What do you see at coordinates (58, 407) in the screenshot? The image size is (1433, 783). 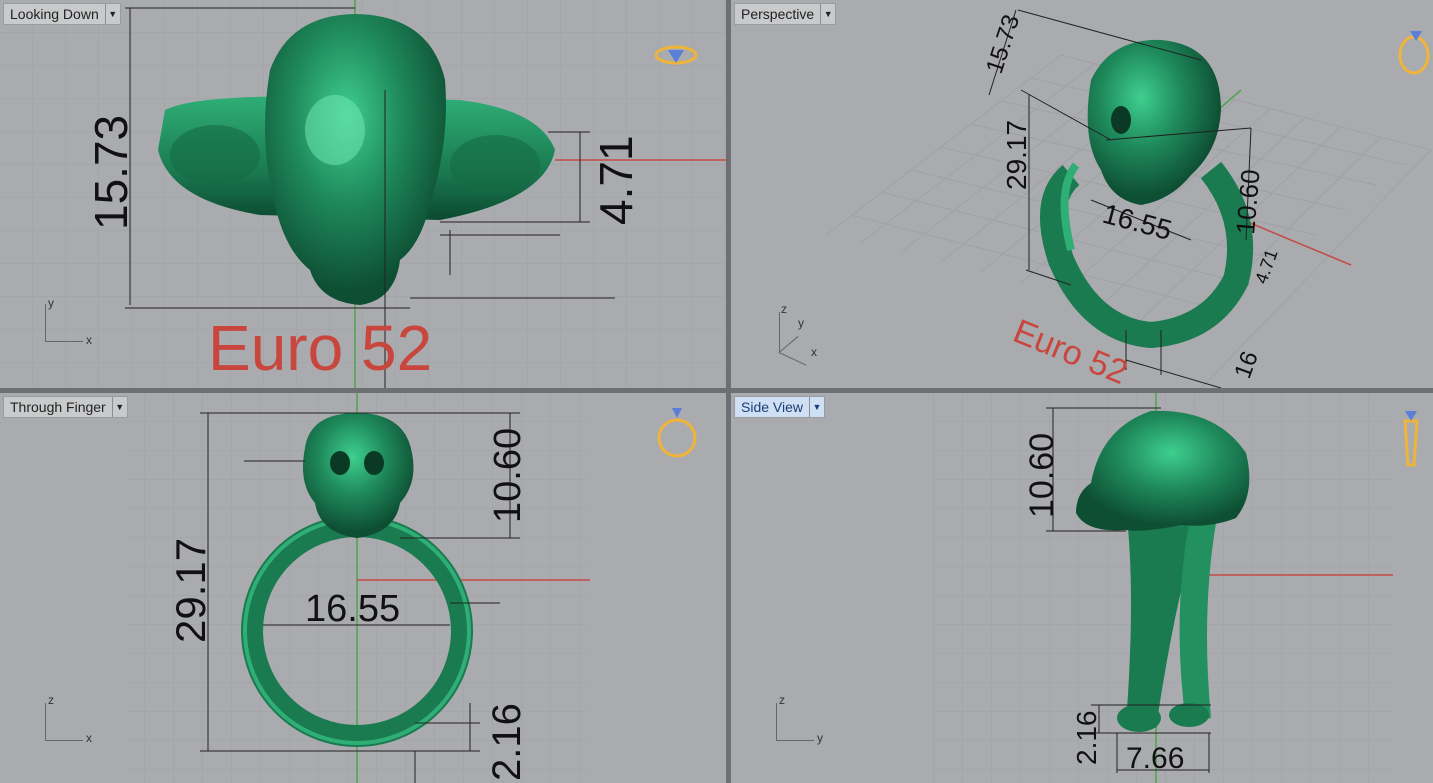 I see `viewport-title: Through Finger` at bounding box center [58, 407].